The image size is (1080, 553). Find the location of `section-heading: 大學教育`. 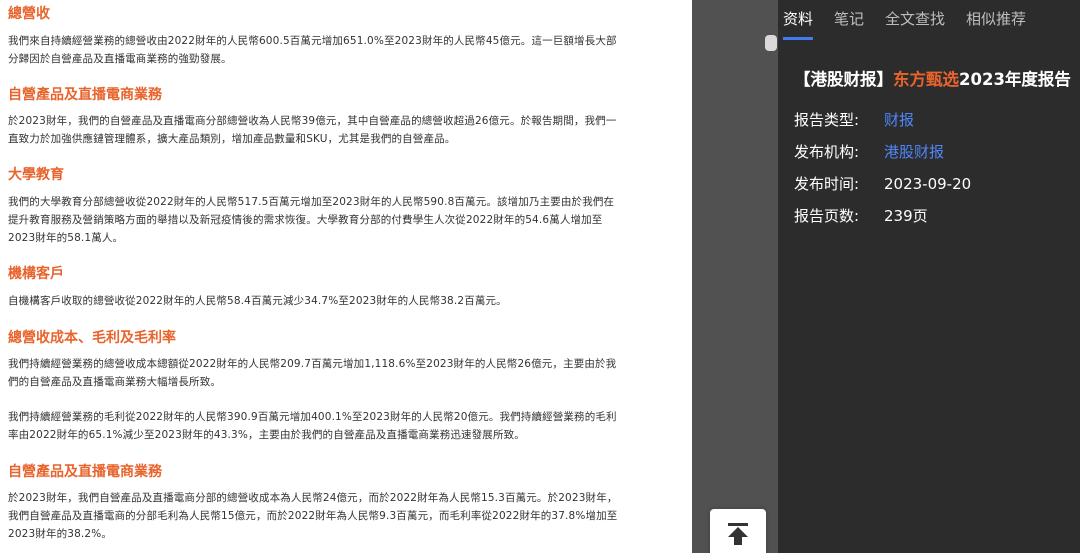

section-heading: 大學教育 is located at coordinates (36, 175).